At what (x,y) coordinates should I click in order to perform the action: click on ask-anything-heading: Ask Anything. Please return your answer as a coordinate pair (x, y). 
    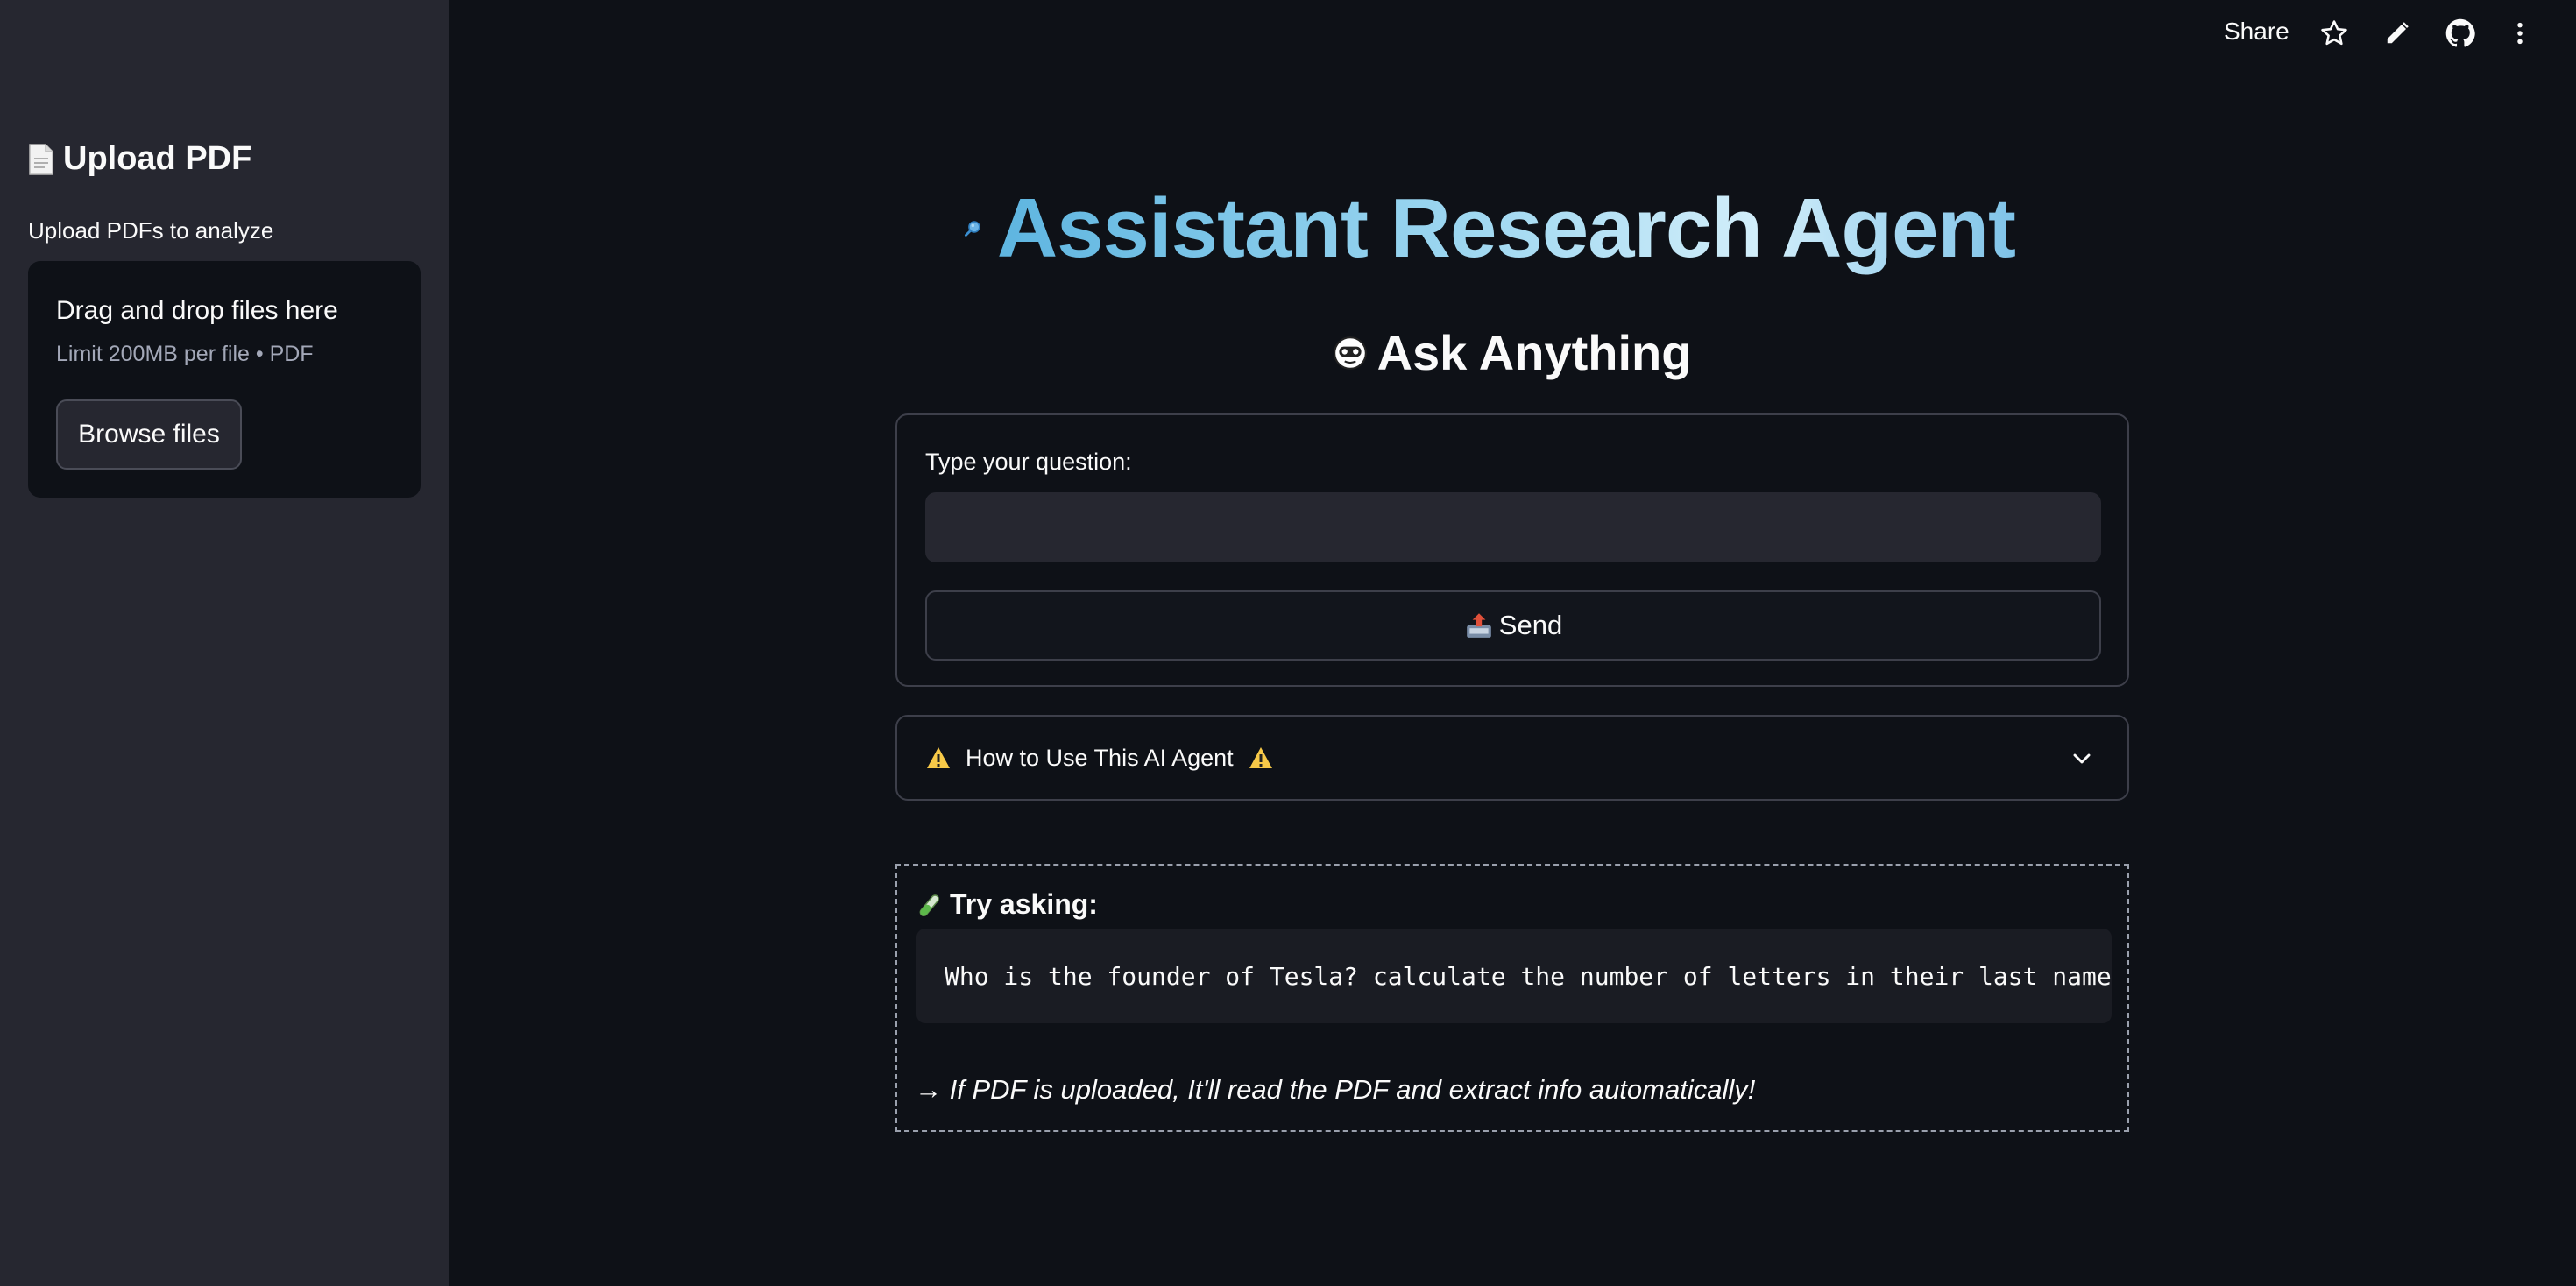
    Looking at the image, I should click on (1288, 352).